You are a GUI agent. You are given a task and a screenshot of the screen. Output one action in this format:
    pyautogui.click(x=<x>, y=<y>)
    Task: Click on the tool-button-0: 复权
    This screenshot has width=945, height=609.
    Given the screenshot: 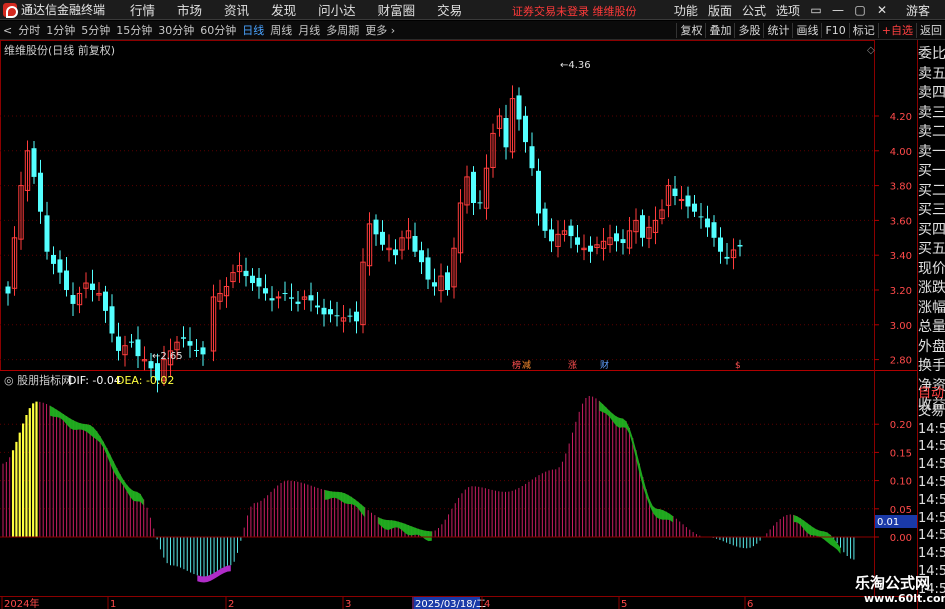 What is the action you would take?
    pyautogui.click(x=690, y=30)
    